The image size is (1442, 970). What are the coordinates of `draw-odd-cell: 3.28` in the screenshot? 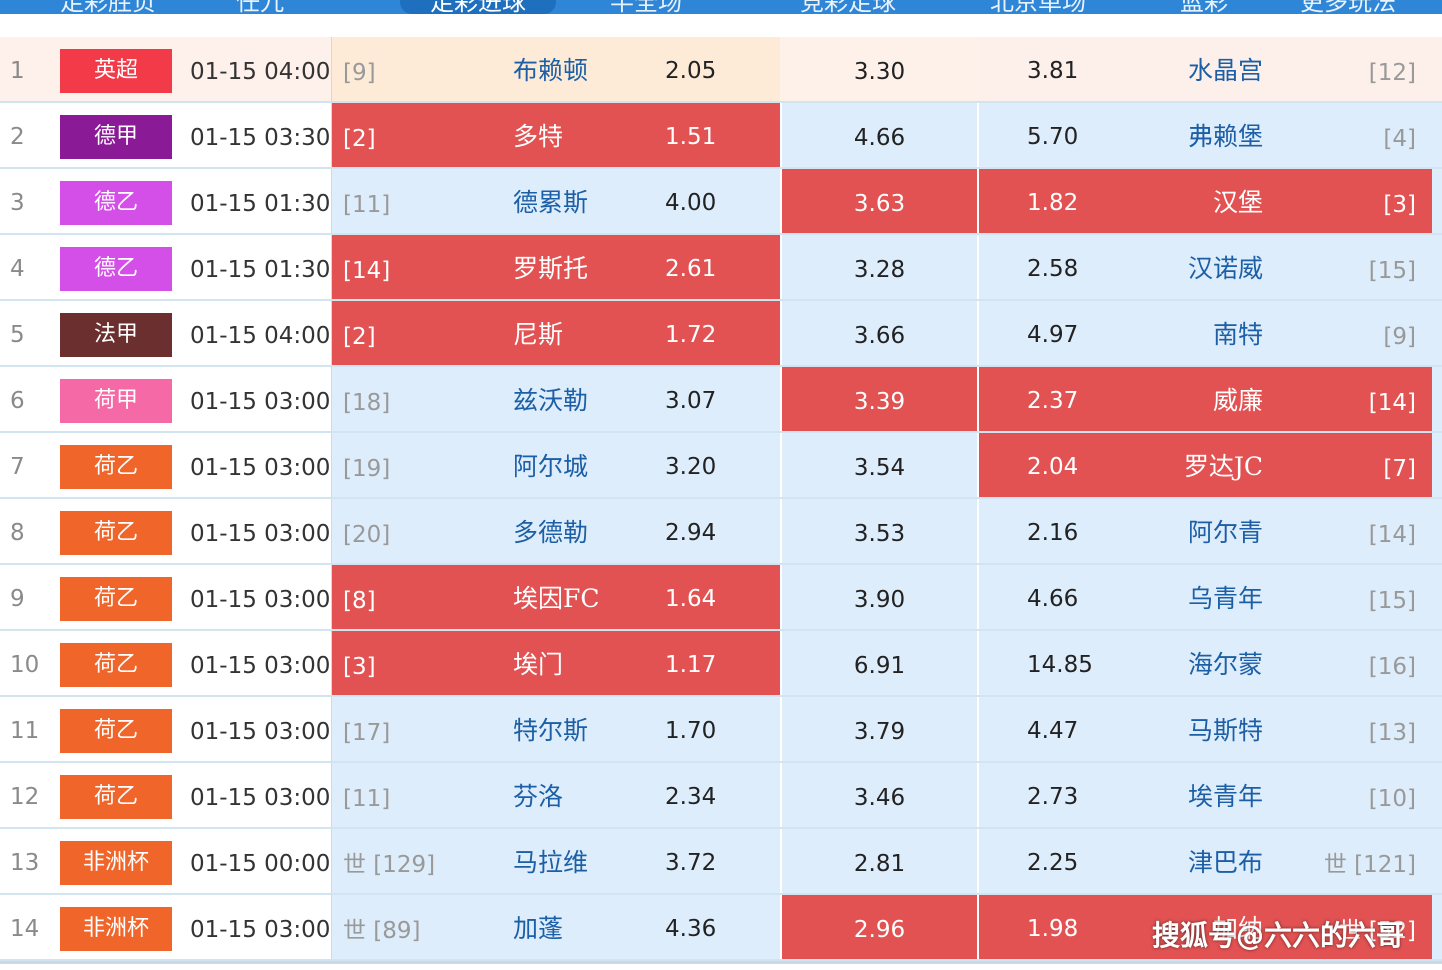 It's located at (879, 267).